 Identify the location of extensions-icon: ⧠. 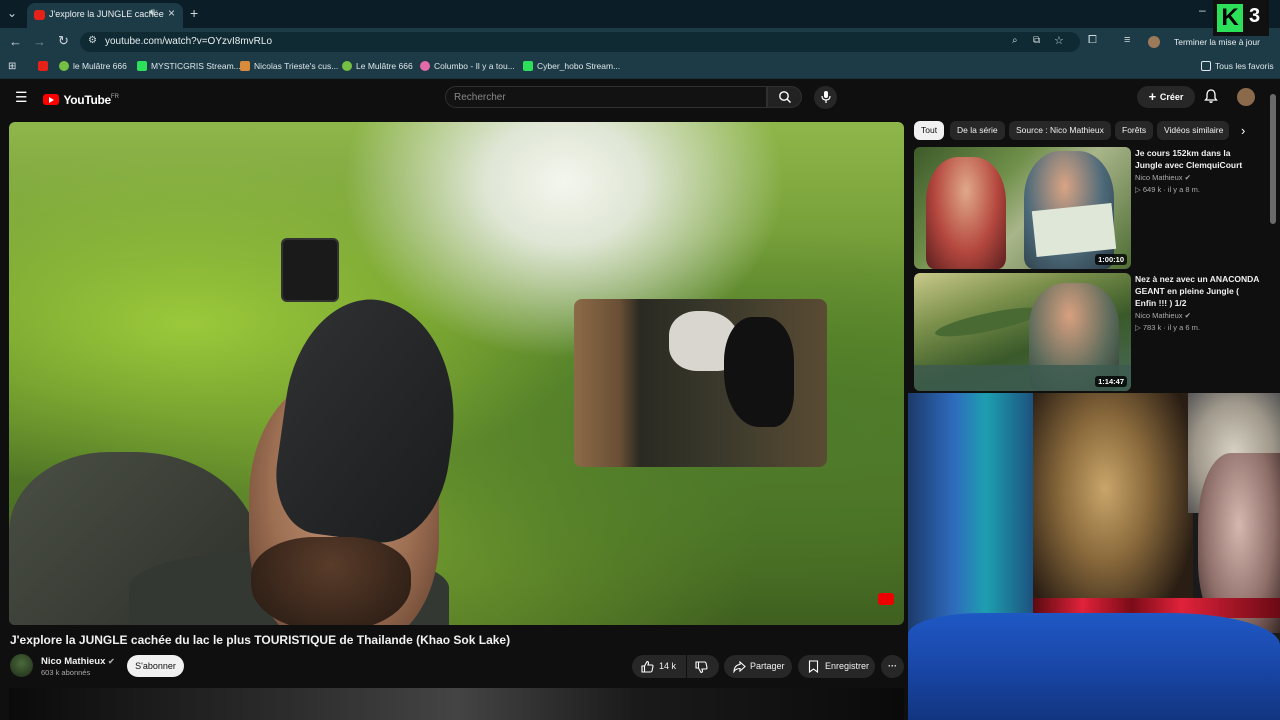
(1092, 40).